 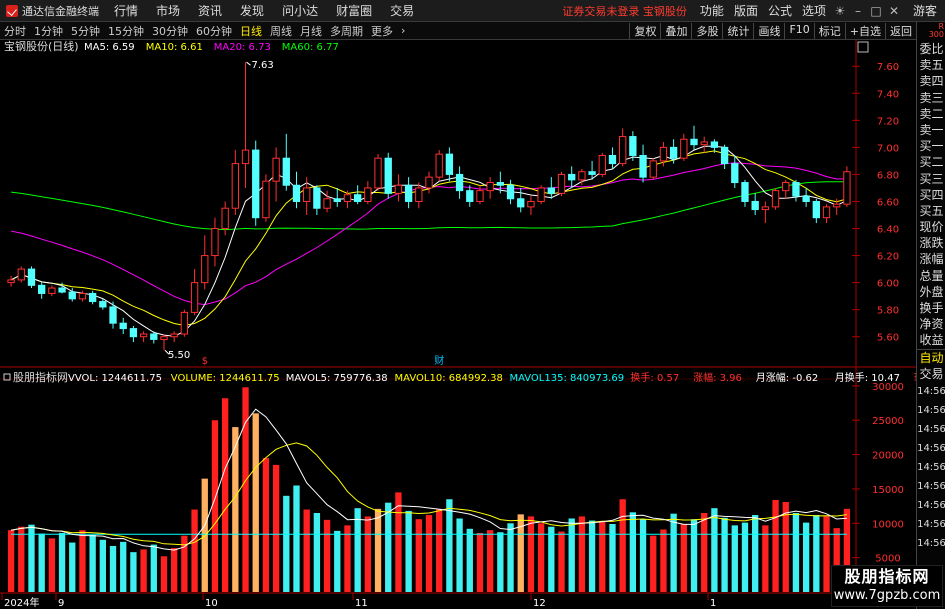 I want to click on volume-field-1: VOLUME: 1244611.75, so click(x=225, y=378).